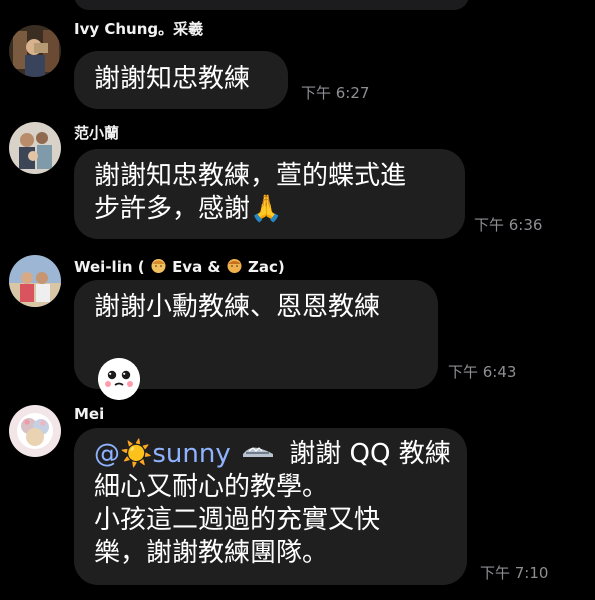 This screenshot has height=600, width=595. Describe the element at coordinates (508, 225) in the screenshot. I see `timestamp: 下午 6:36` at that location.